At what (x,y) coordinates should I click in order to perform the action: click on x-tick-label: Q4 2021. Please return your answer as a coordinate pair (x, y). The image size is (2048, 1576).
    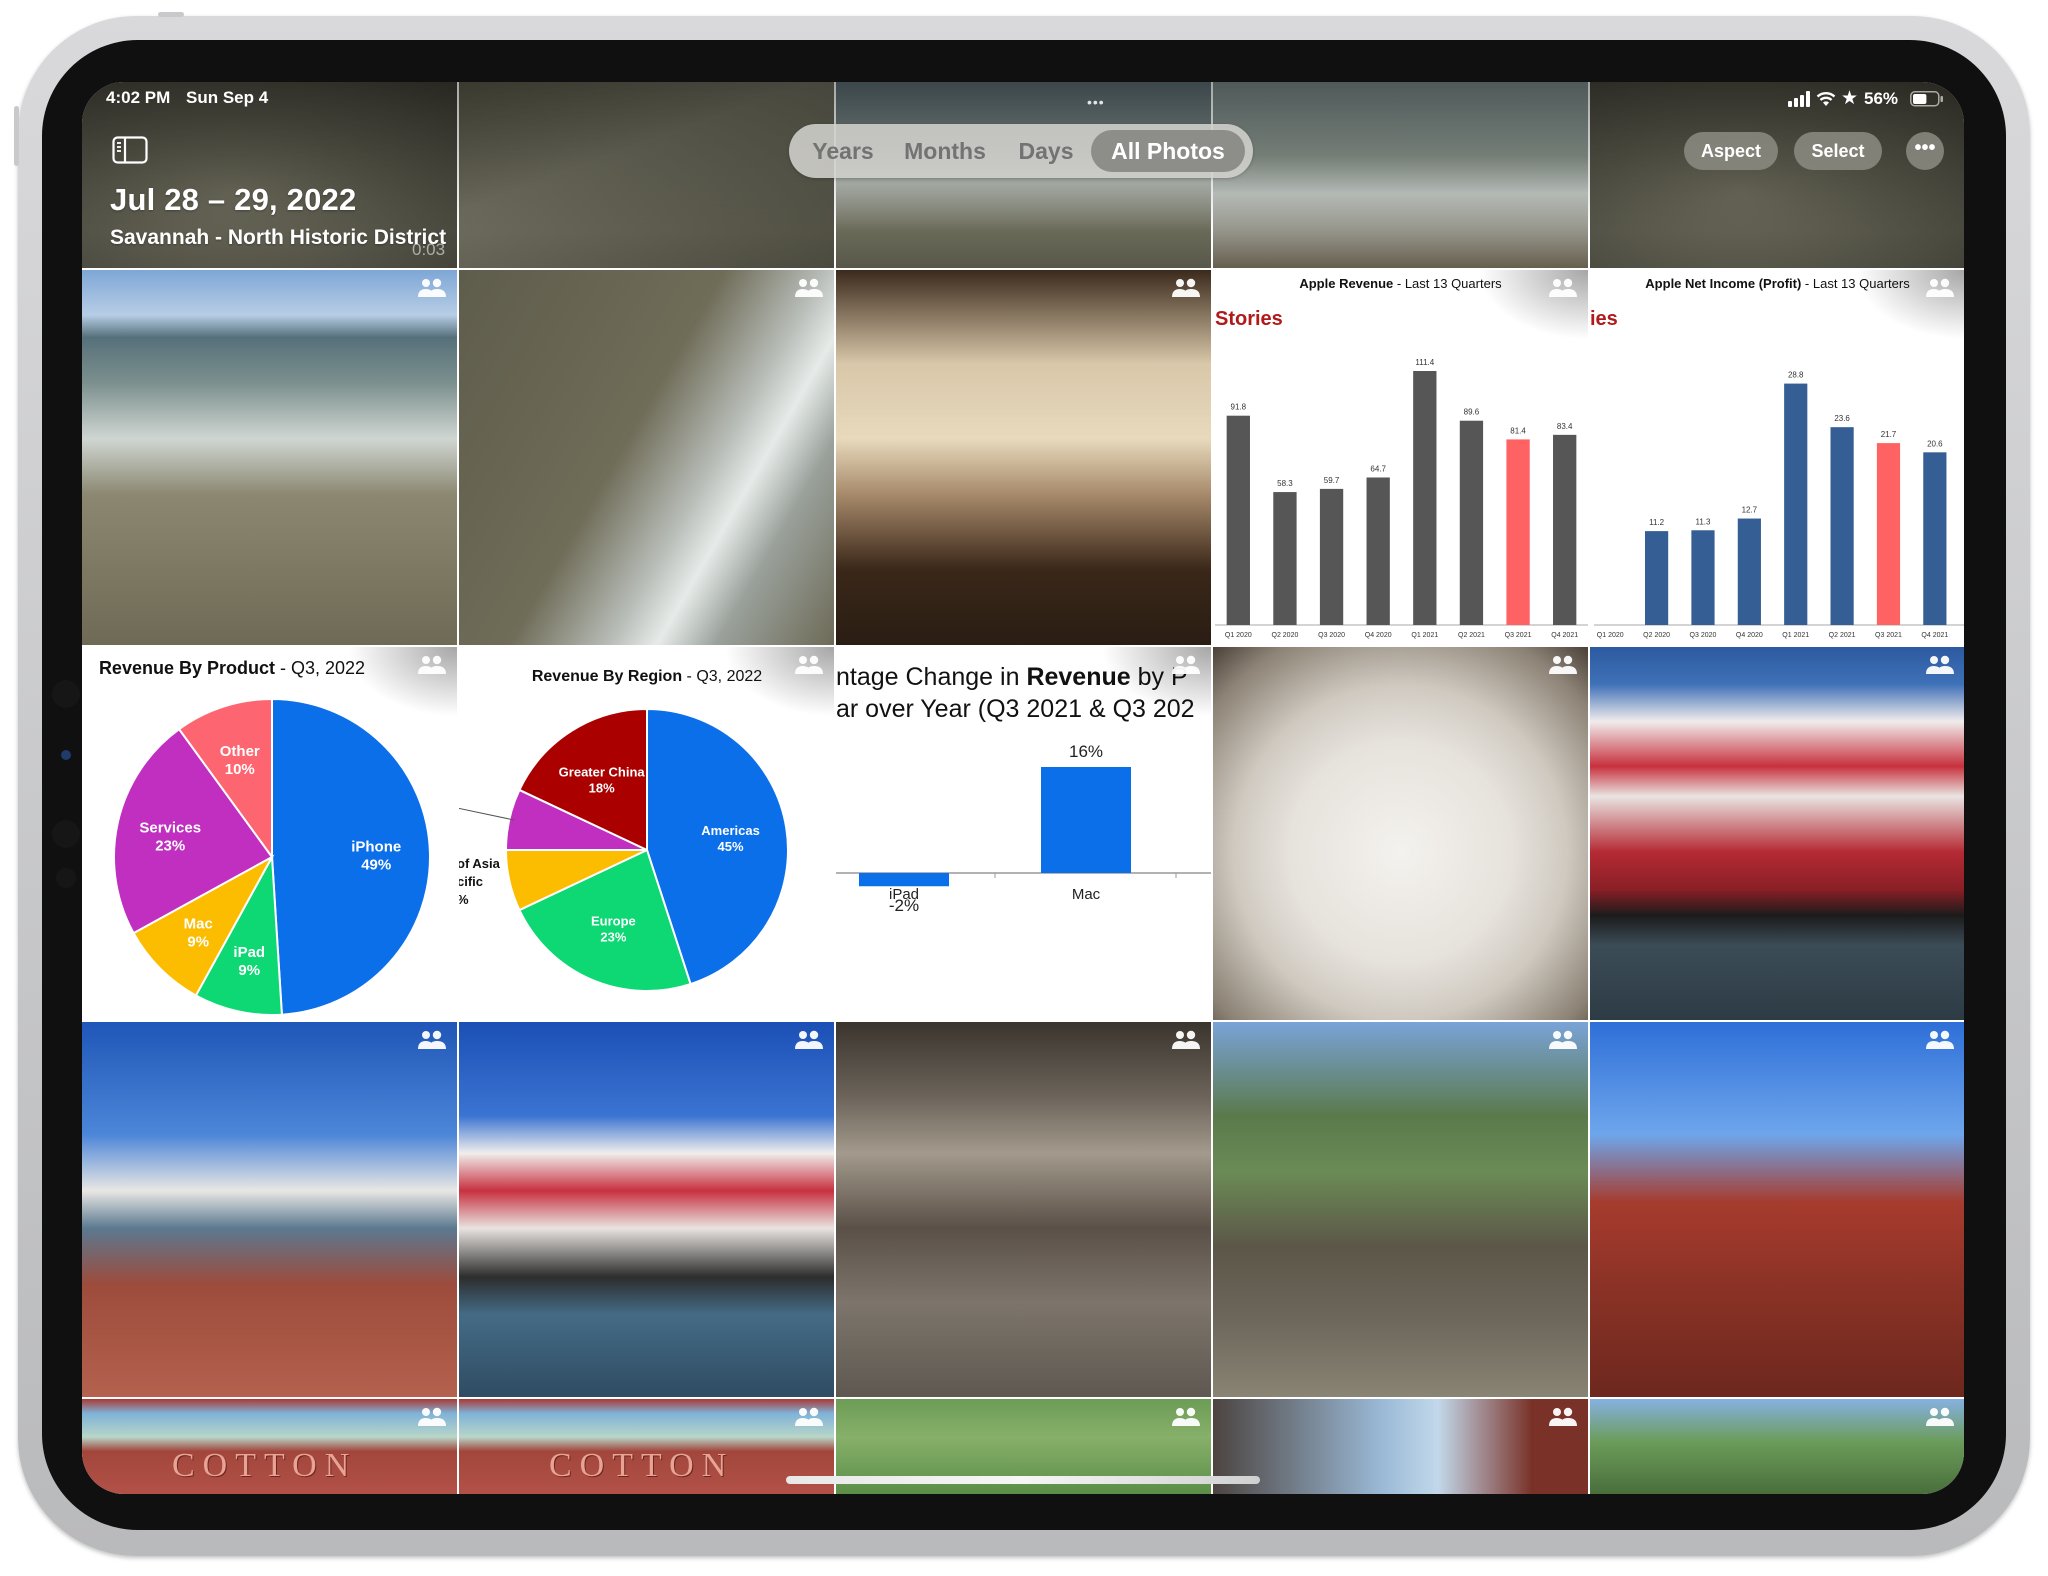
    Looking at the image, I should click on (1564, 635).